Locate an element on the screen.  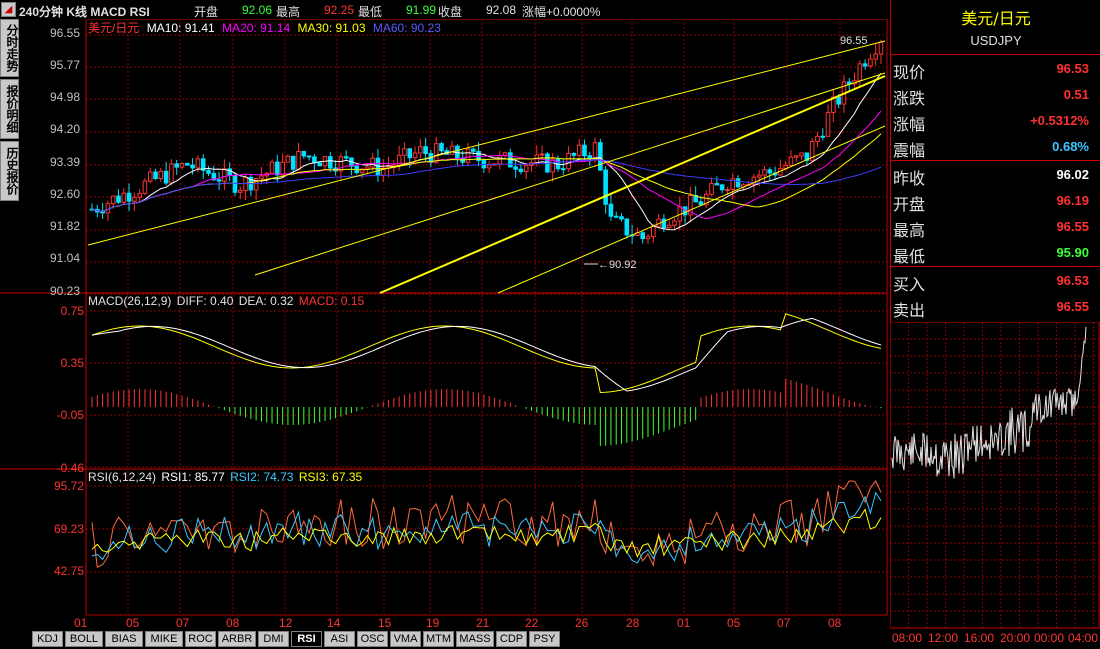
rsi3-line is located at coordinates (486, 533).